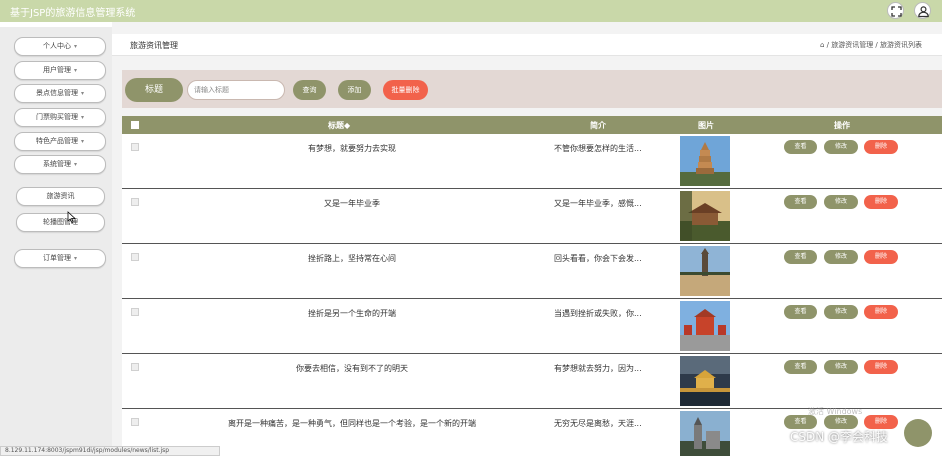  I want to click on header-intro: 简介, so click(598, 125).